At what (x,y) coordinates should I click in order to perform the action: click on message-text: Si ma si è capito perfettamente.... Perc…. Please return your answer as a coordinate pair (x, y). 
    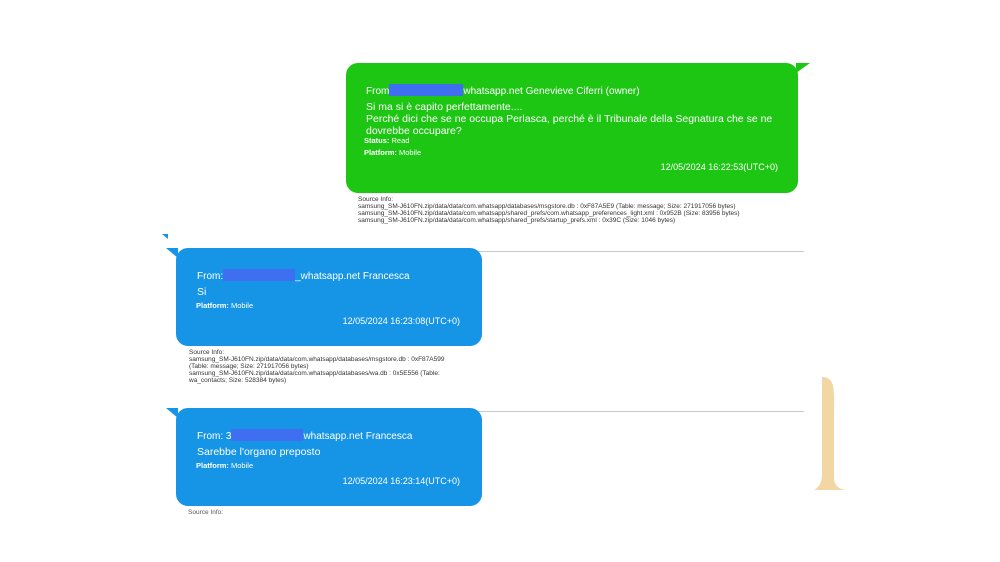
    Looking at the image, I should click on (569, 119).